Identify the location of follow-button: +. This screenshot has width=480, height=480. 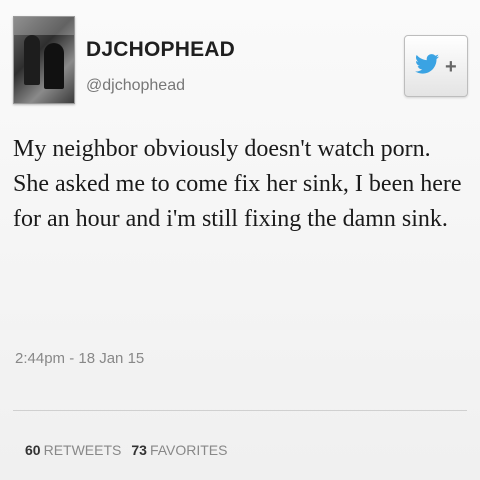
(436, 66).